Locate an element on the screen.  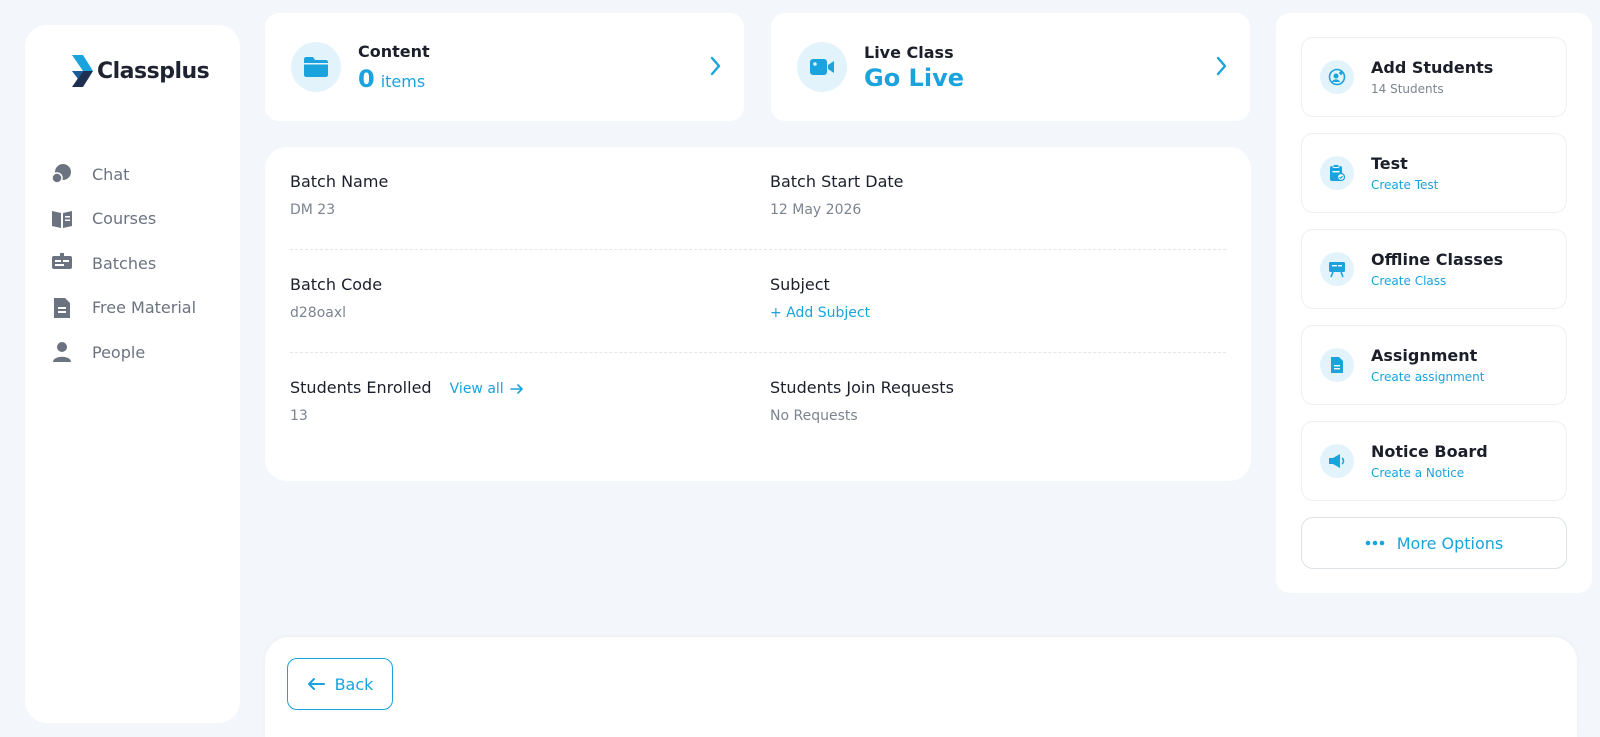
more-dots-icon is located at coordinates (1375, 543).